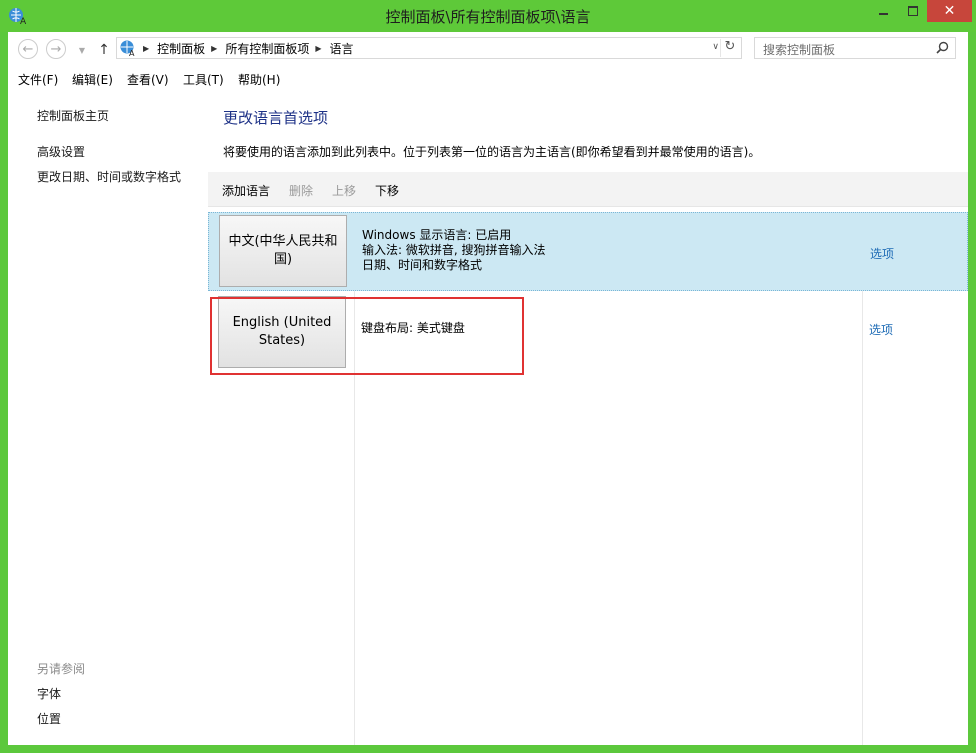 This screenshot has height=753, width=976. What do you see at coordinates (203, 79) in the screenshot?
I see `menu-tools: 工具(T)` at bounding box center [203, 79].